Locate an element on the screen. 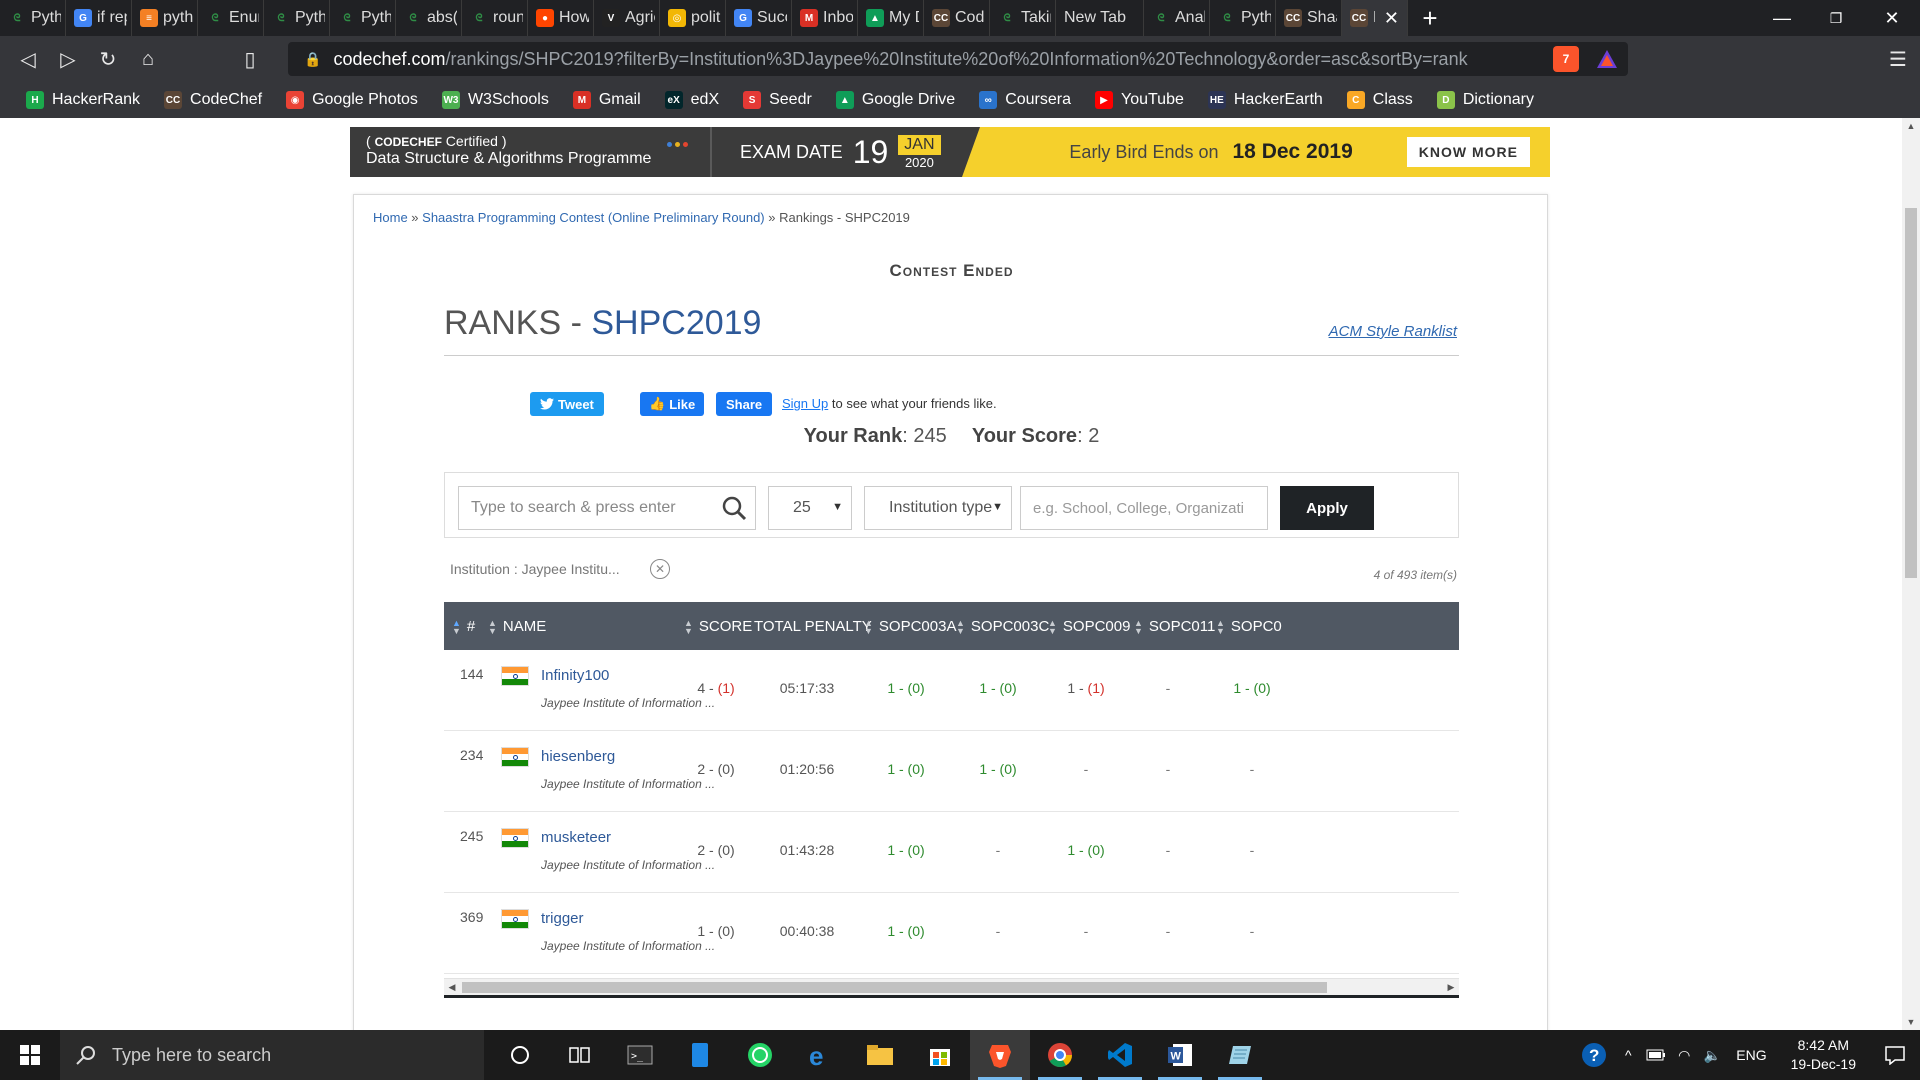 This screenshot has width=1920, height=1080. tablet-app-taskbar-icon is located at coordinates (700, 1055).